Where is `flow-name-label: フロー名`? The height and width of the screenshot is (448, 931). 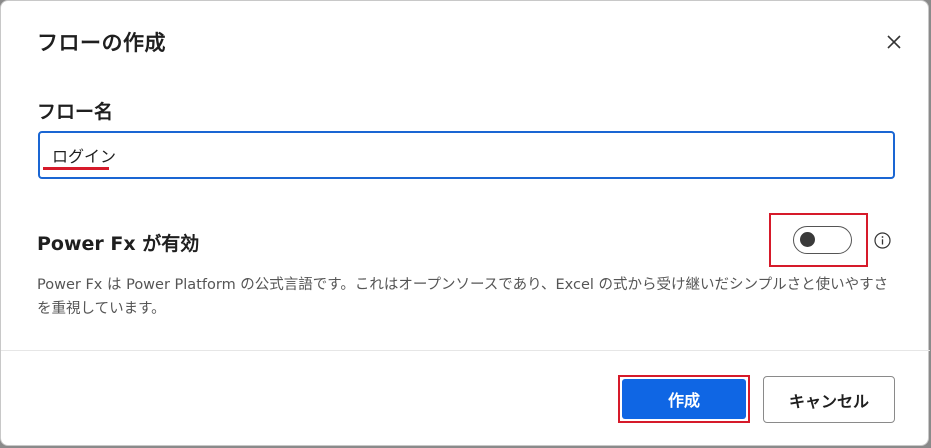 flow-name-label: フロー名 is located at coordinates (75, 112).